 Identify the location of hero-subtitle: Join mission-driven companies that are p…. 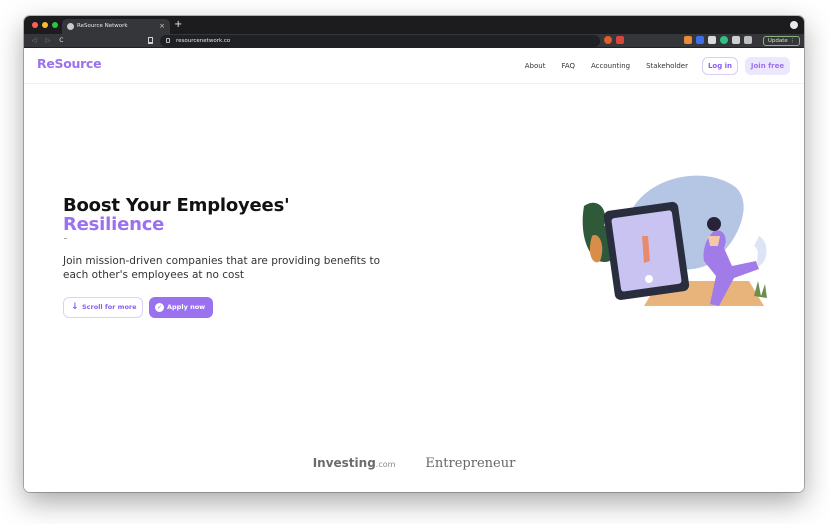
(222, 268).